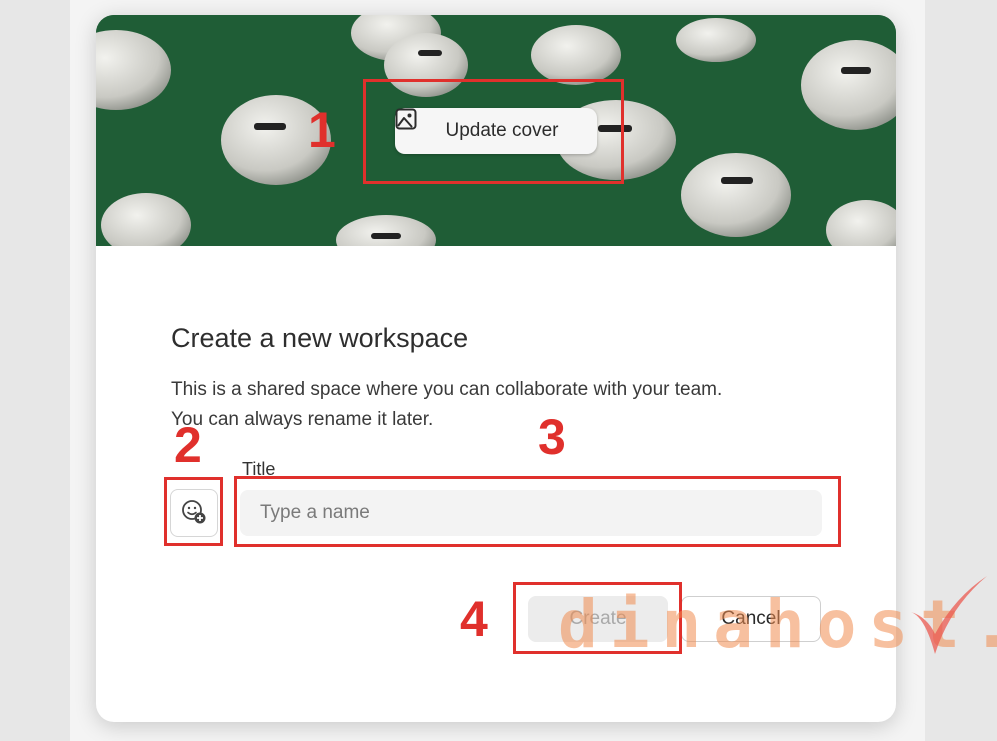  I want to click on workspace-name-input, so click(531, 513).